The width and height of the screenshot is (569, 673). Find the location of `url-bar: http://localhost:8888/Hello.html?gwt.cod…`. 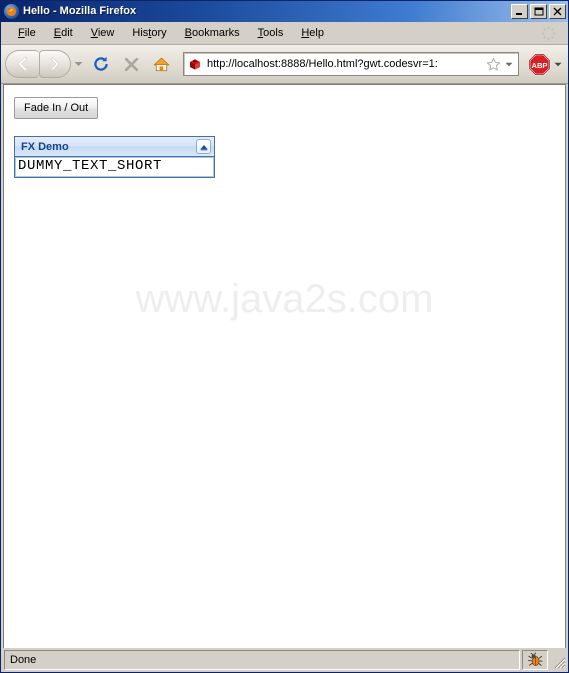

url-bar: http://localhost:8888/Hello.html?gwt.cod… is located at coordinates (351, 64).